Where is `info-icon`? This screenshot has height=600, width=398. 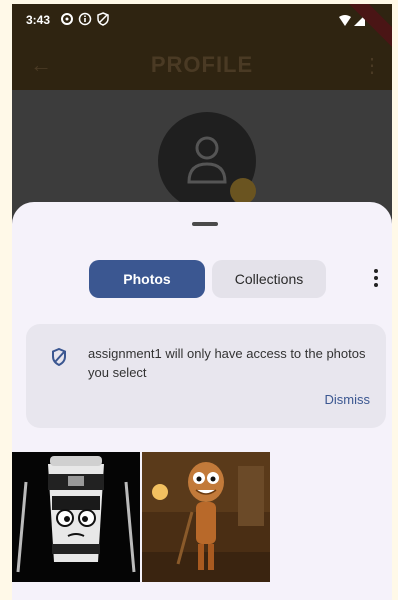 info-icon is located at coordinates (85, 19).